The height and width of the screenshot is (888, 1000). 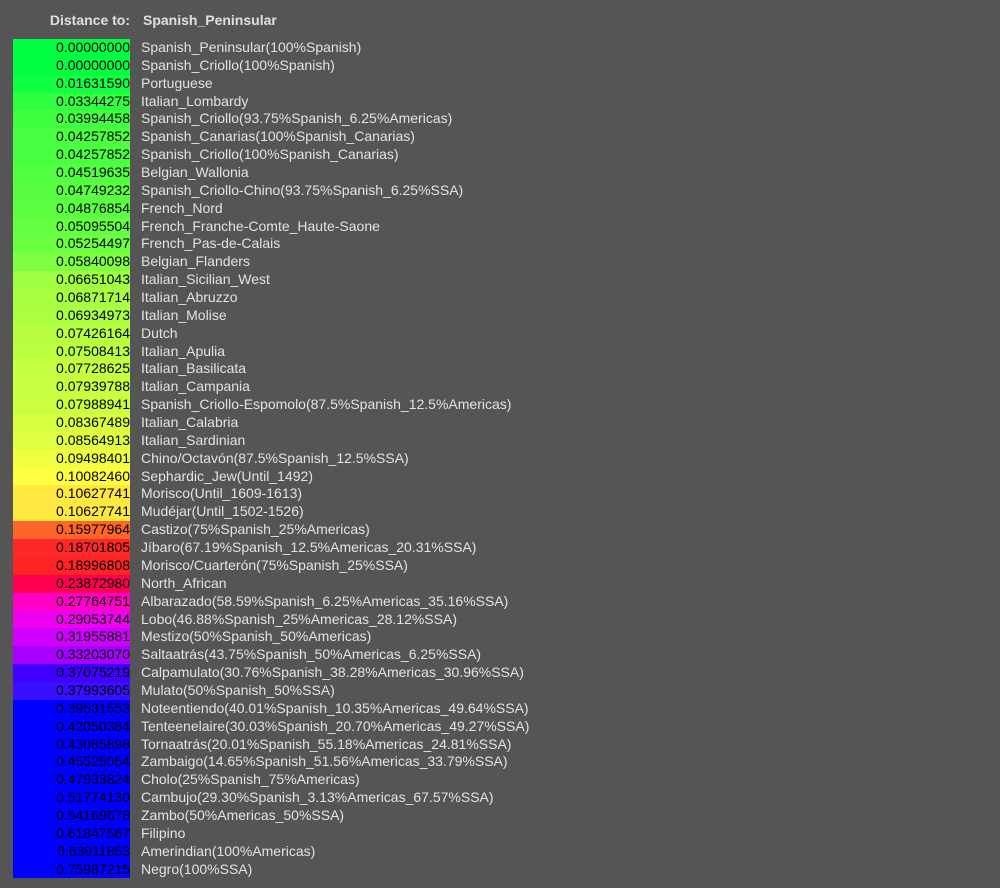 I want to click on distance-value: 0.07988941, so click(x=71, y=405).